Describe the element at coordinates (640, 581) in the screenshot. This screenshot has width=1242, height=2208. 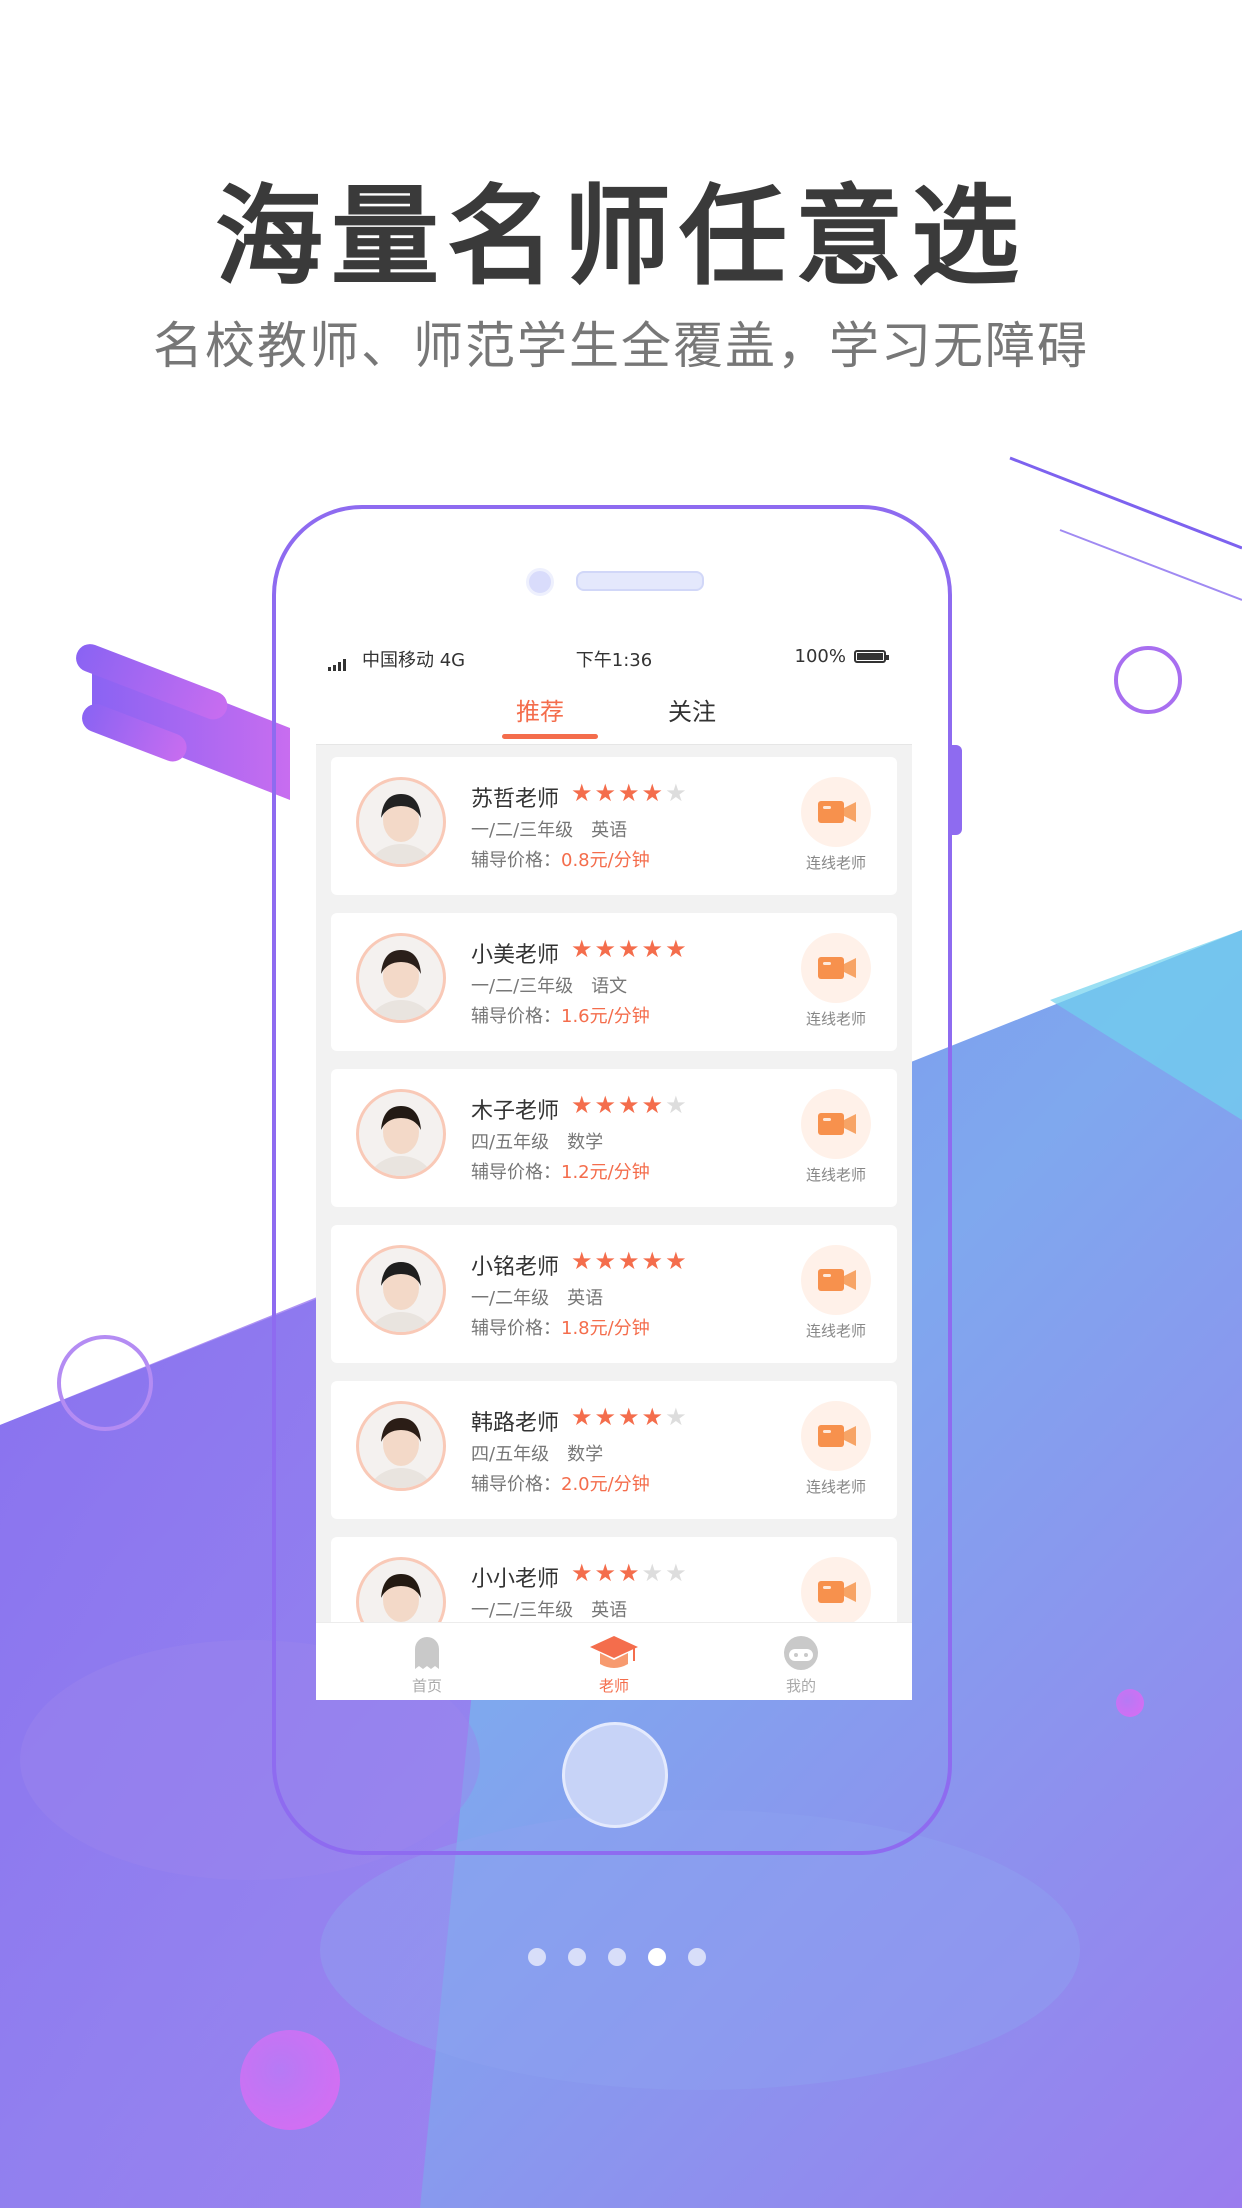
I see `phone-speaker` at that location.